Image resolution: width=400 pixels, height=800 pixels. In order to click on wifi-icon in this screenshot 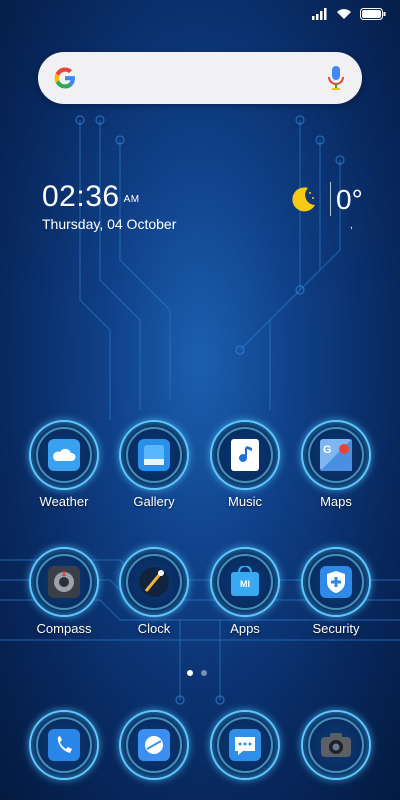, I will do `click(344, 14)`.